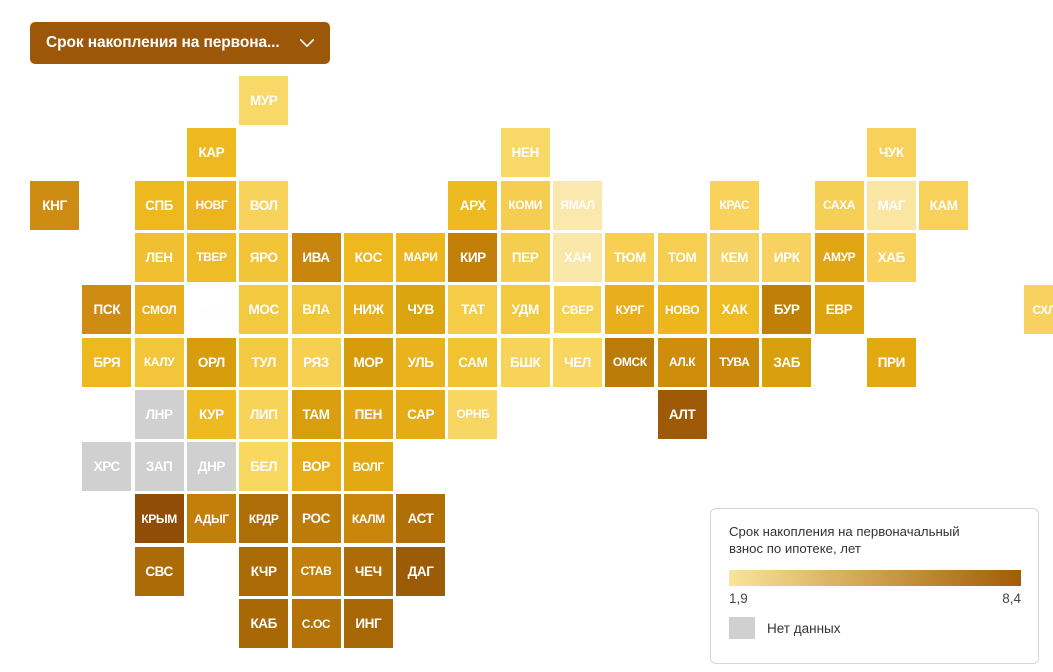 This screenshot has height=672, width=1053. What do you see at coordinates (682, 257) in the screenshot?
I see `region-tile: ТОМ` at bounding box center [682, 257].